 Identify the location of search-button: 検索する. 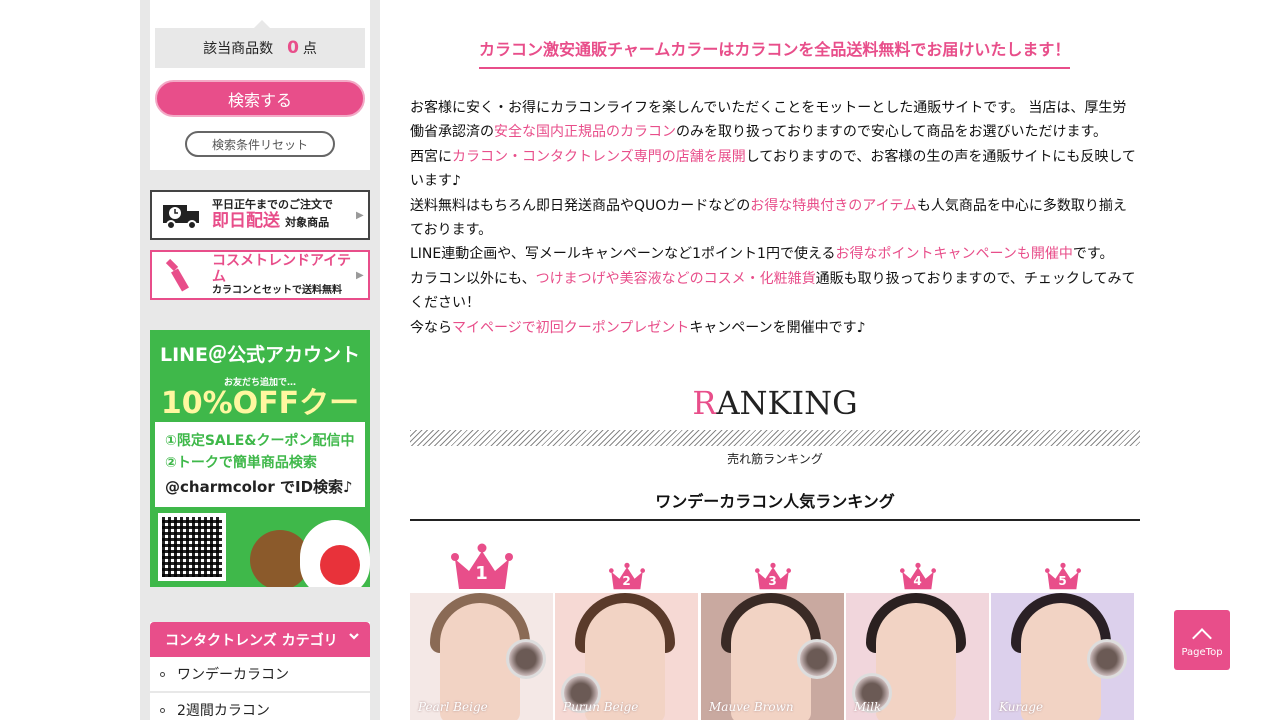
(260, 98).